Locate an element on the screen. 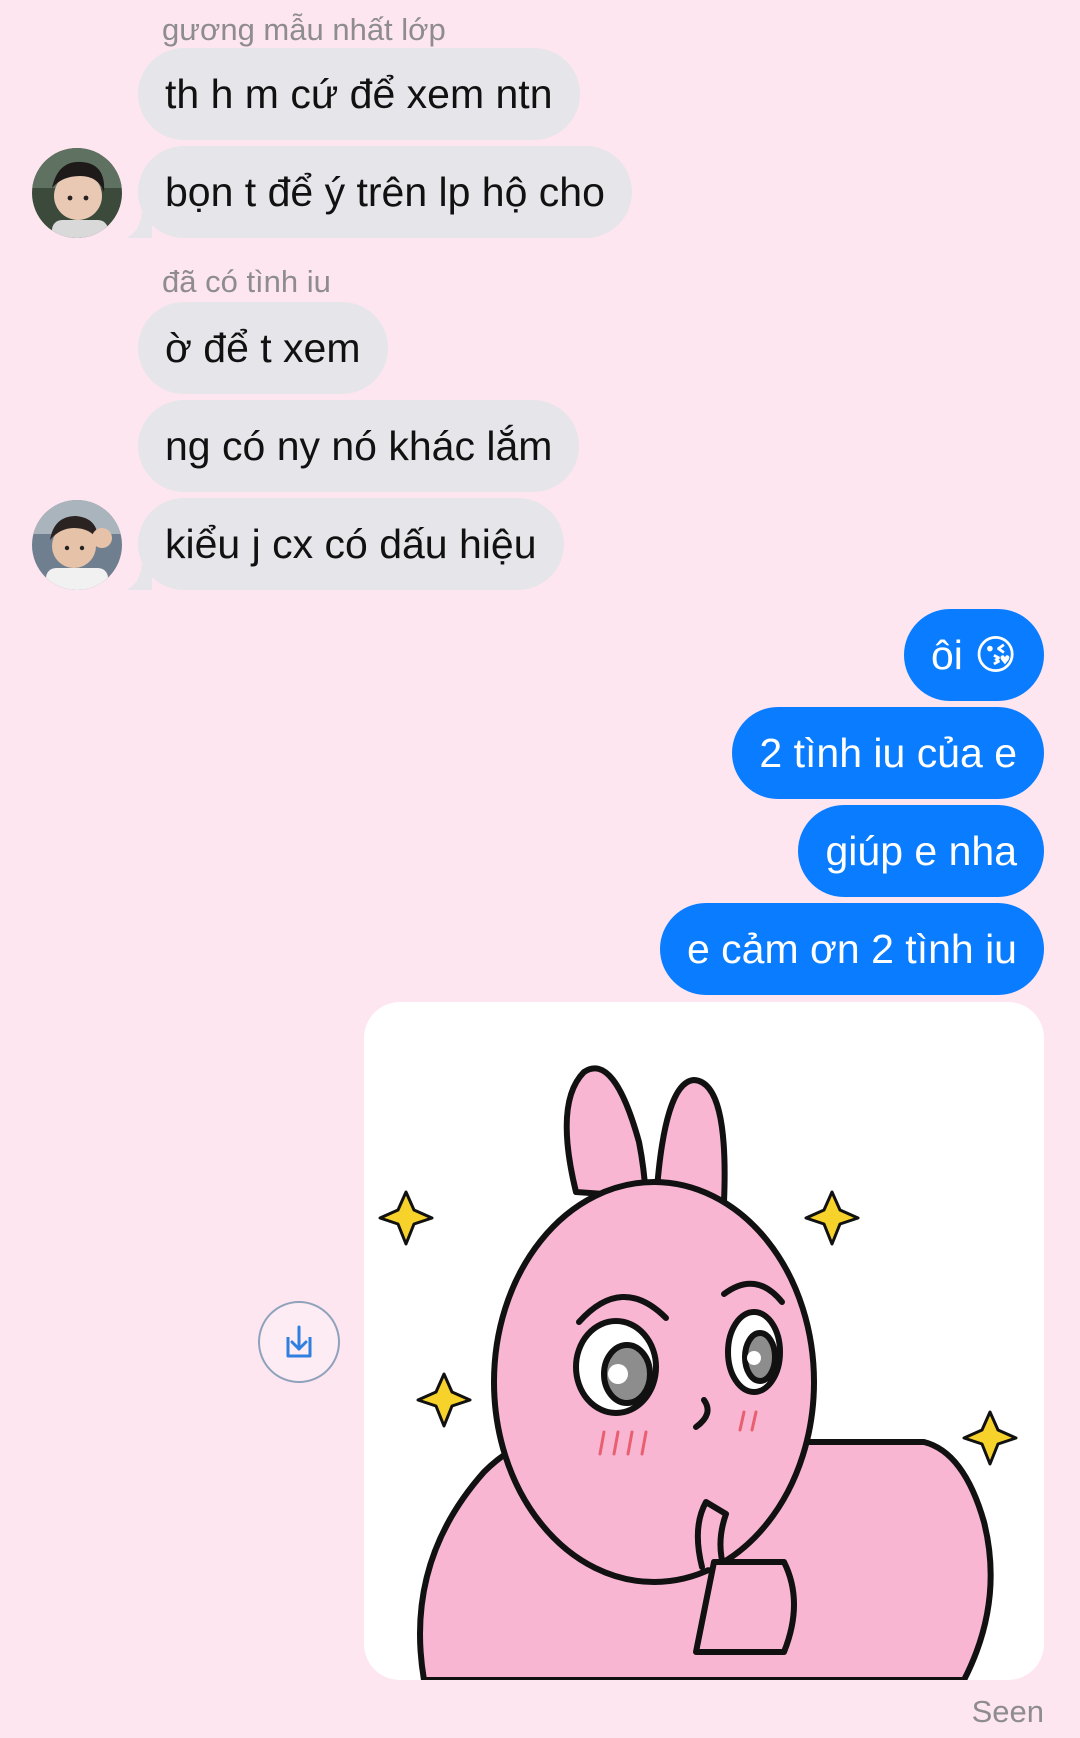 The height and width of the screenshot is (1738, 1080). incoming-message: ờ để t xem is located at coordinates (263, 348).